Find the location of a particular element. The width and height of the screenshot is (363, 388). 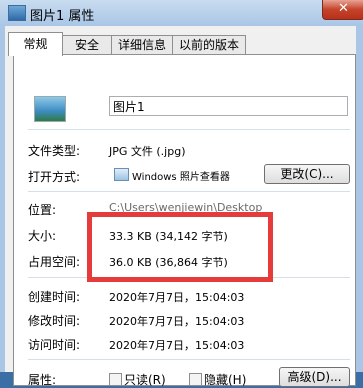

file-type-label: 文件类型: is located at coordinates (54, 151).